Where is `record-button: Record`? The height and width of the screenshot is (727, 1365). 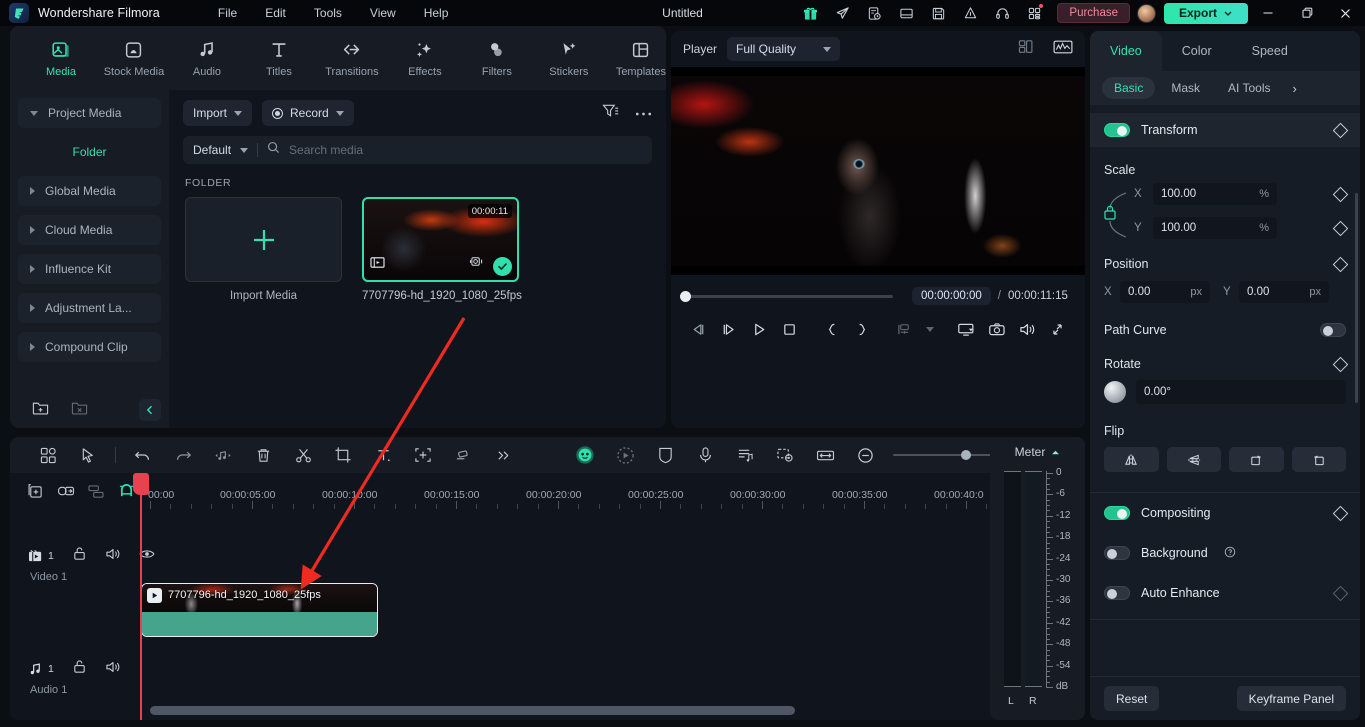 record-button: Record is located at coordinates (308, 113).